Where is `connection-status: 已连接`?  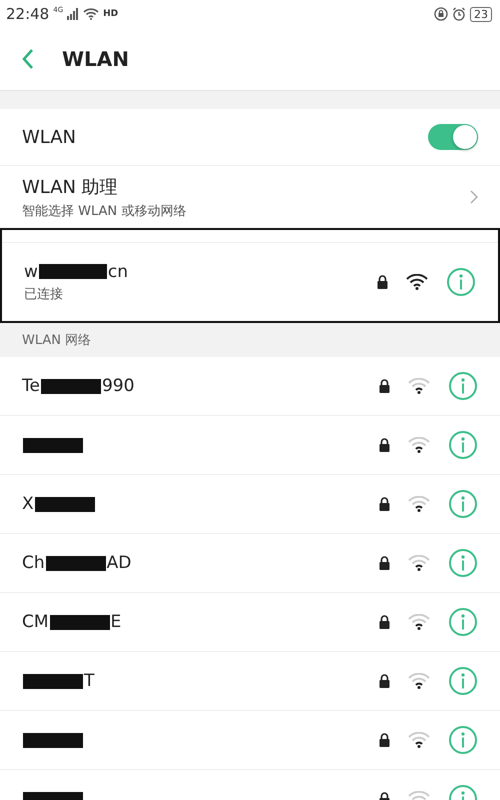 connection-status: 已连接 is located at coordinates (44, 294).